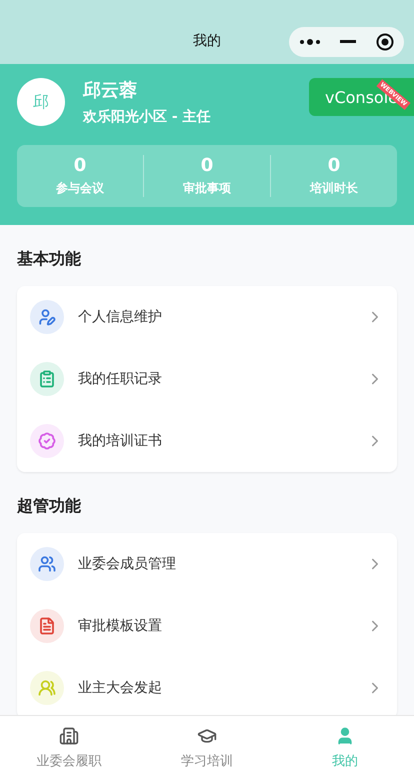  What do you see at coordinates (348, 42) in the screenshot?
I see `minimize-icon` at bounding box center [348, 42].